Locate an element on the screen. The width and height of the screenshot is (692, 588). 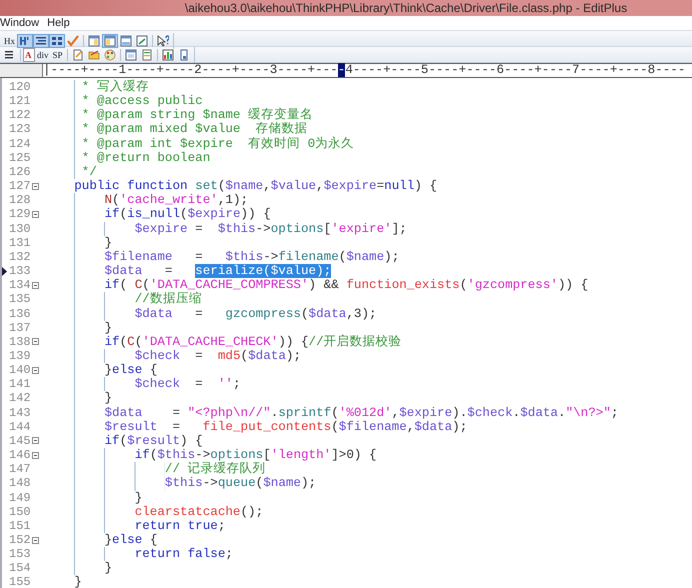
grid-icon is located at coordinates (57, 41).